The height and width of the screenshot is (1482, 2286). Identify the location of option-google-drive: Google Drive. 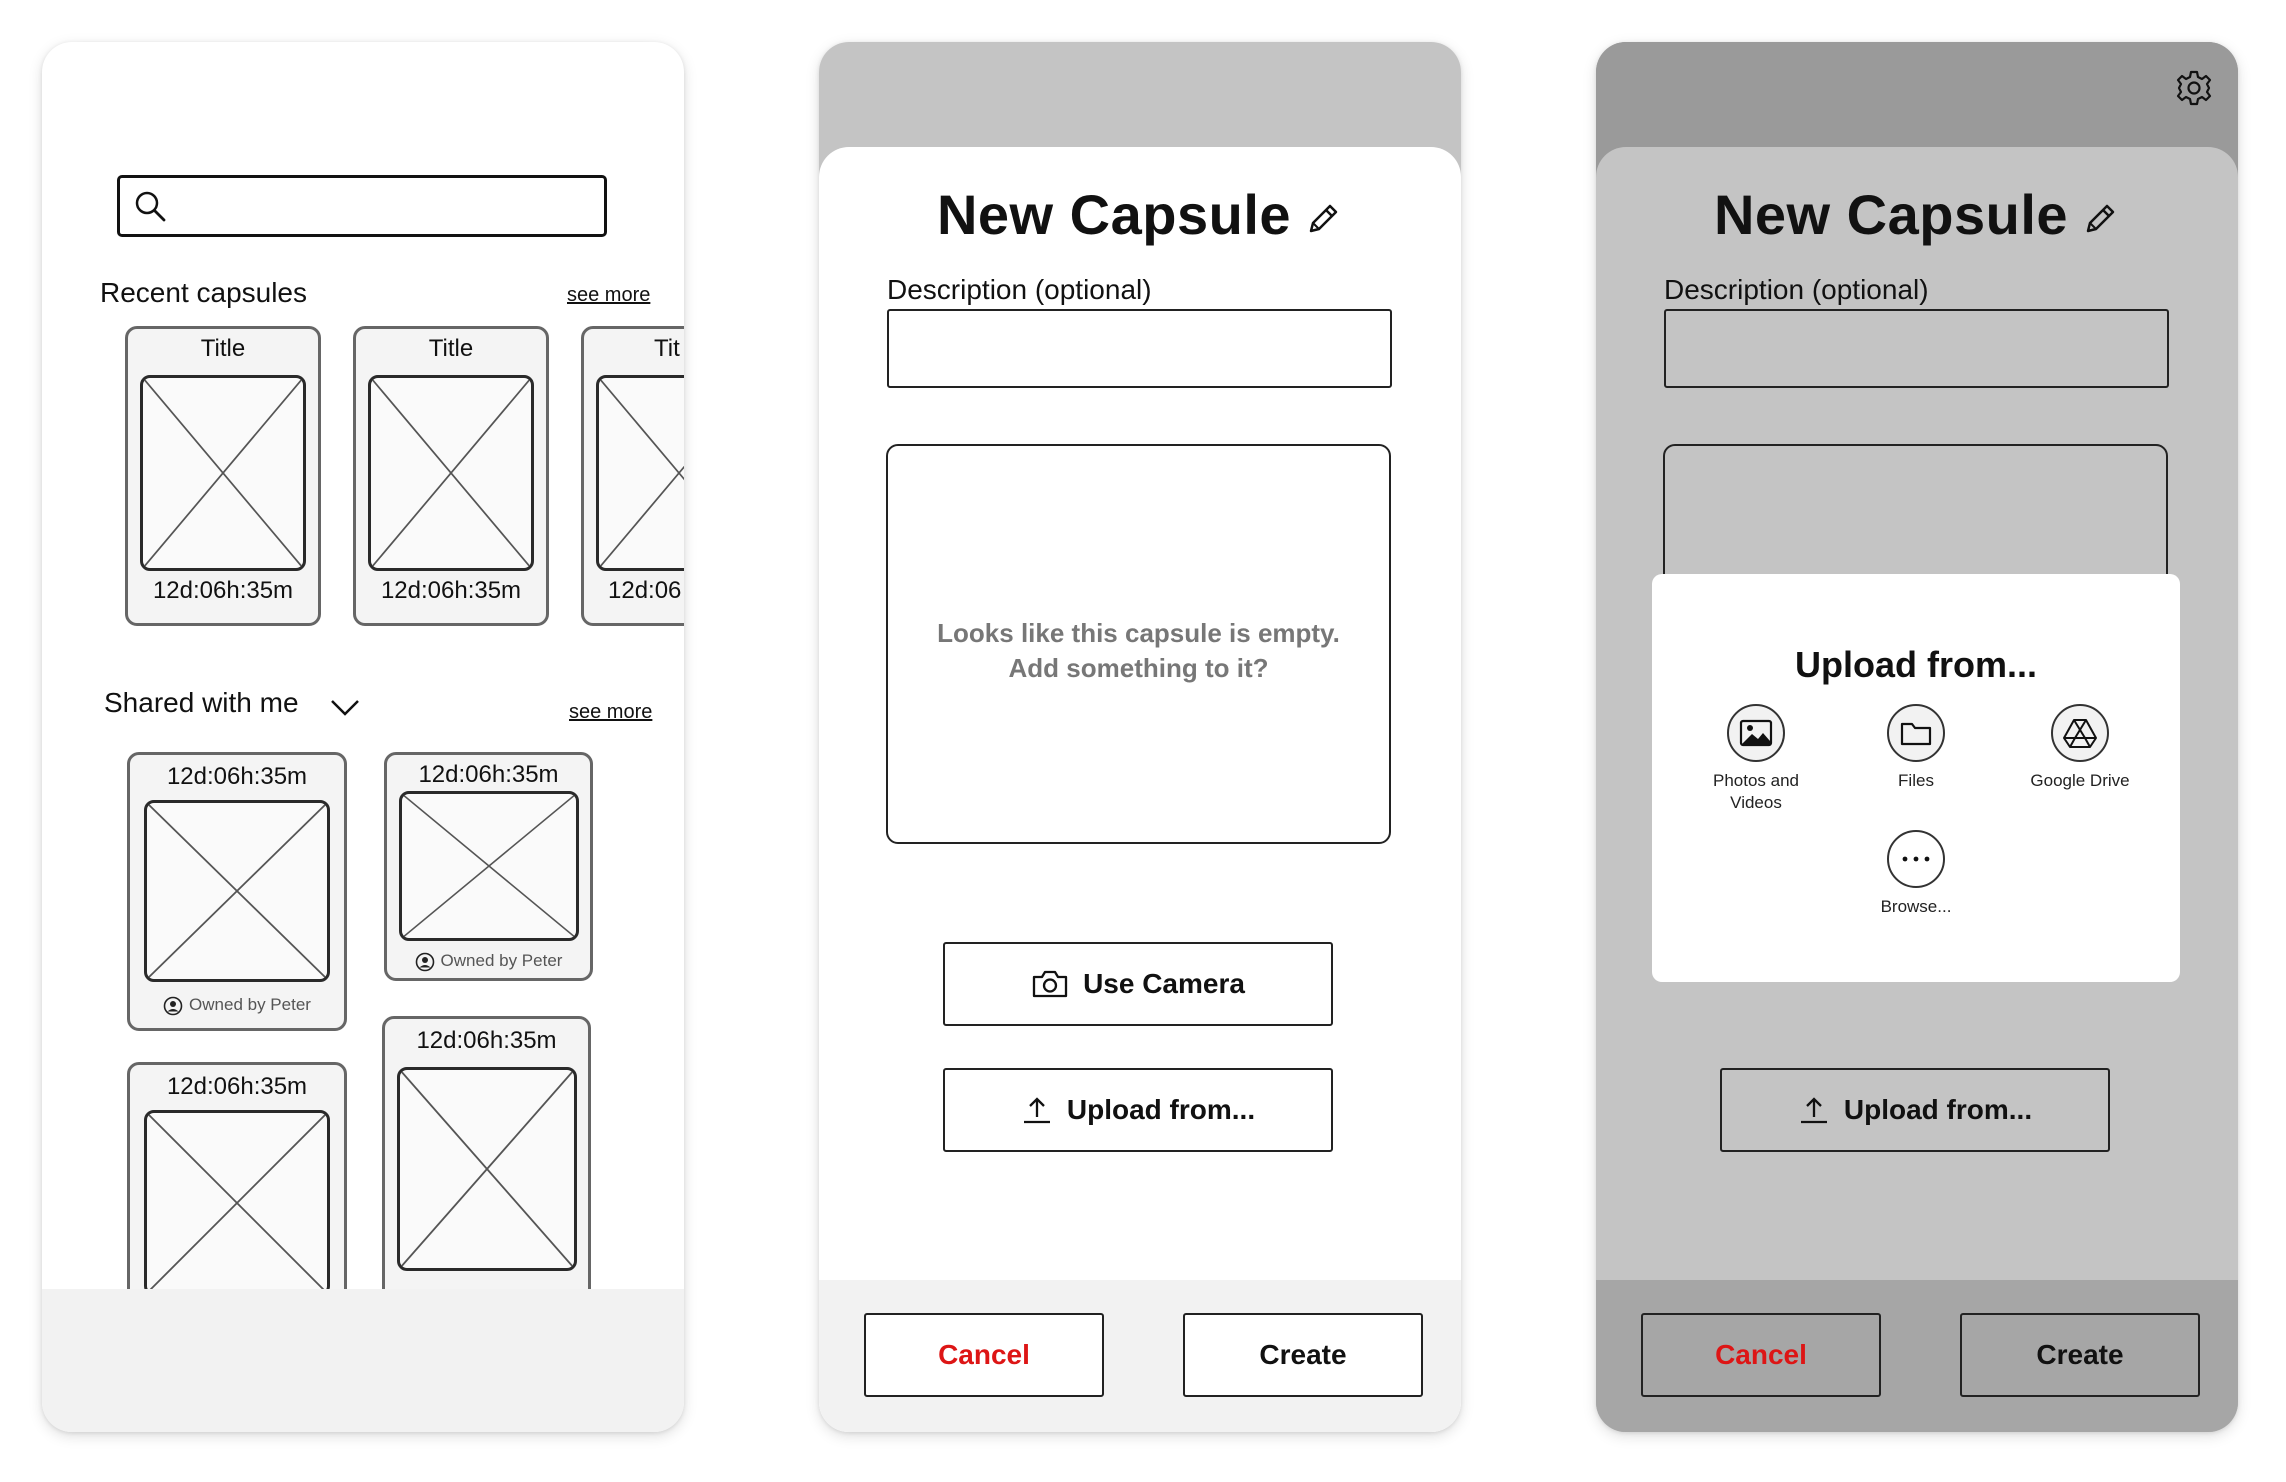
(2080, 748).